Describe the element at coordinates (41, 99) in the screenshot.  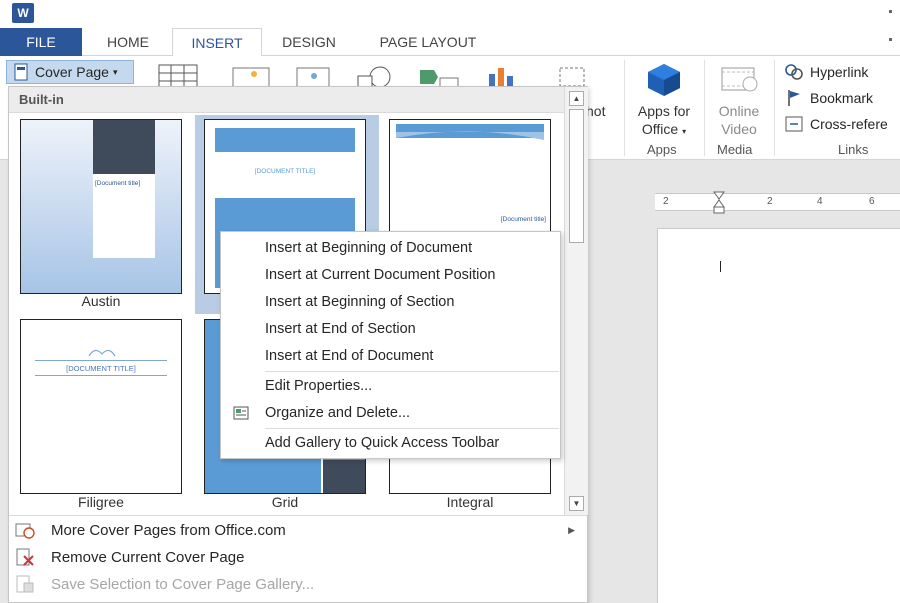
I see `builtin-label: Built-in` at that location.